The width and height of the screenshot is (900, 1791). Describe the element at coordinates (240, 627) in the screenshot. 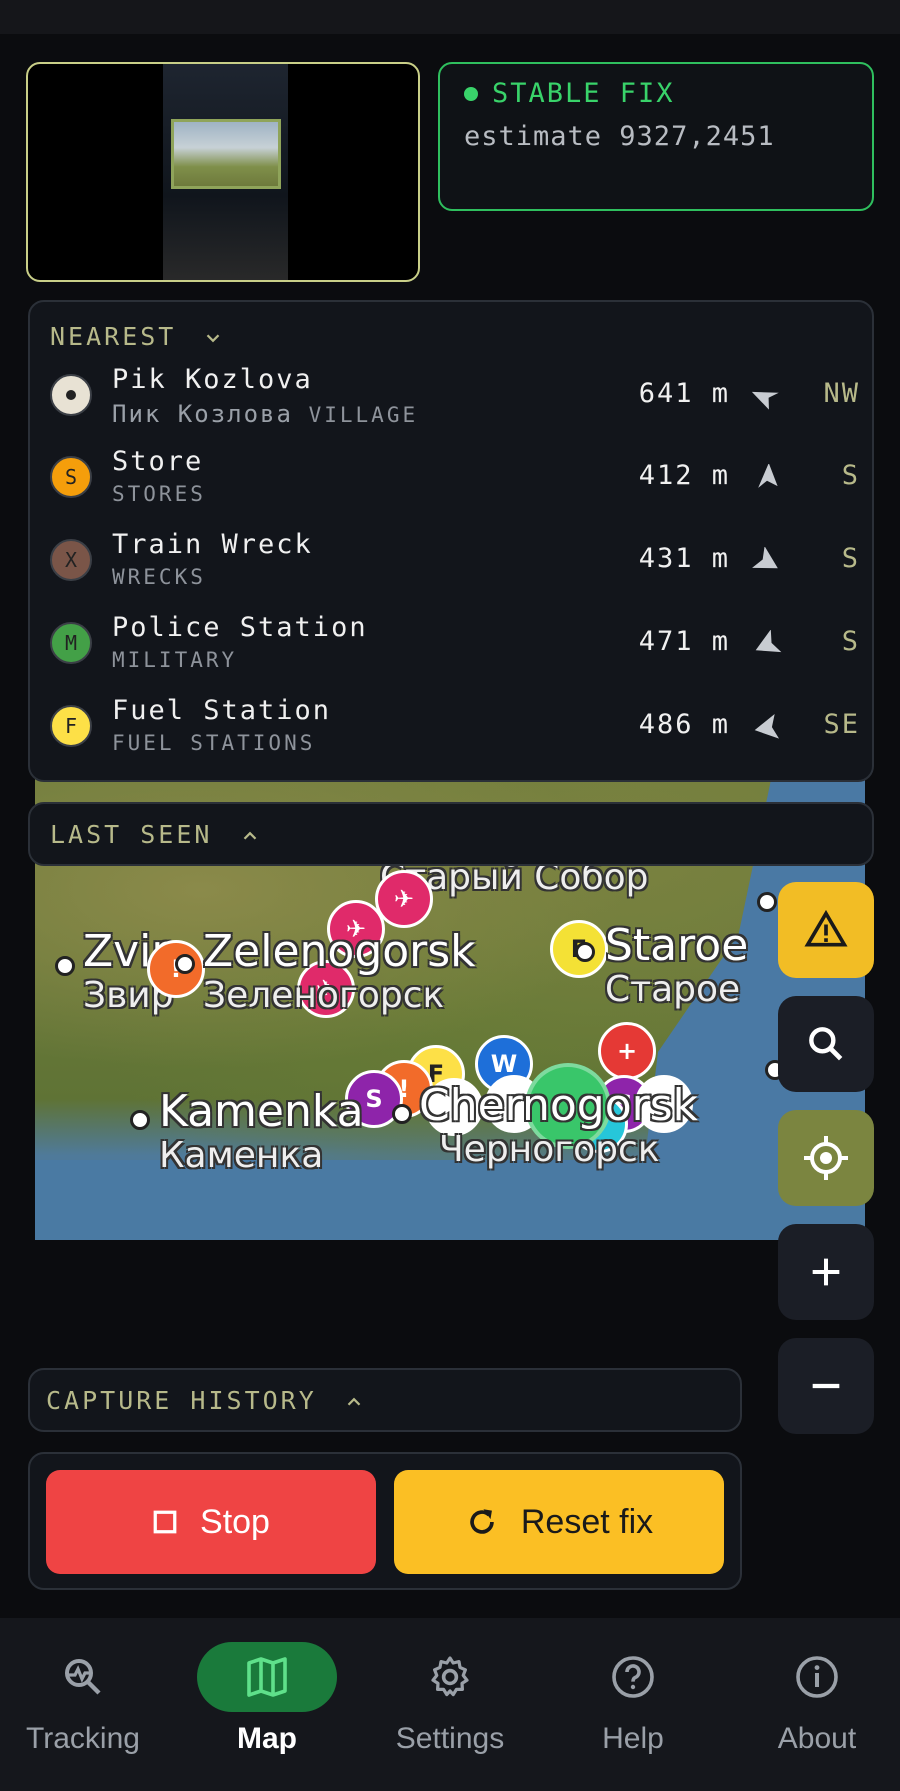

I see `nearest-item-name: Police Station` at that location.